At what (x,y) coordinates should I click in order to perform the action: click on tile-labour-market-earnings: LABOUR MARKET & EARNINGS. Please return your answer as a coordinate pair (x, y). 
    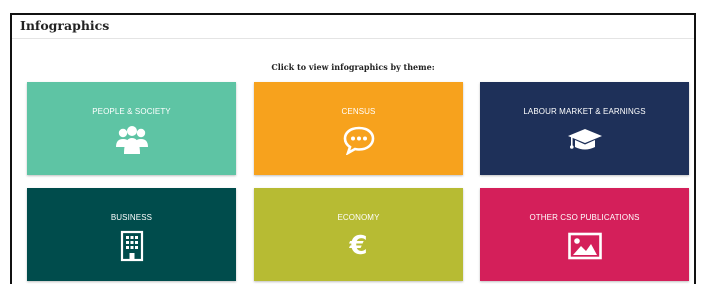
    Looking at the image, I should click on (584, 128).